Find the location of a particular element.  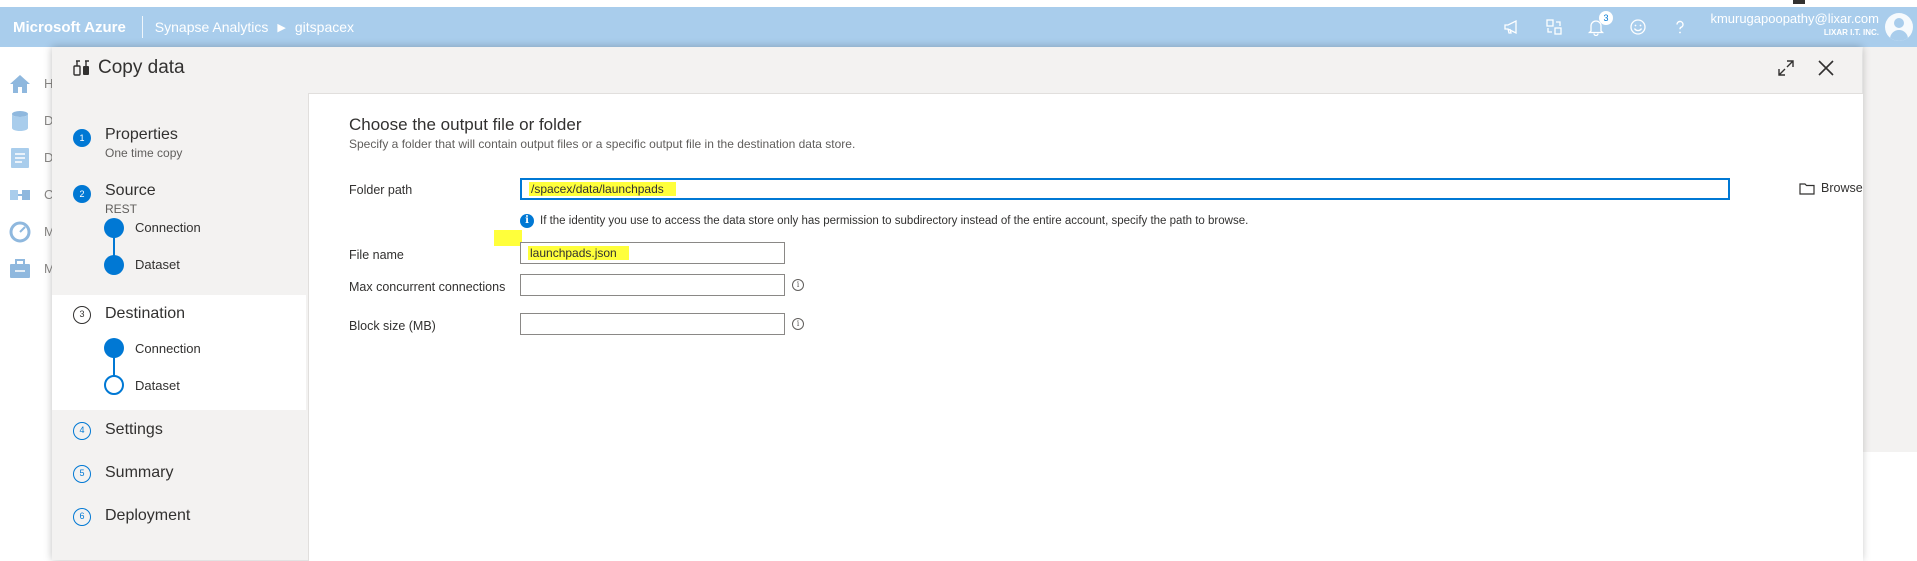

header-separator is located at coordinates (142, 27).